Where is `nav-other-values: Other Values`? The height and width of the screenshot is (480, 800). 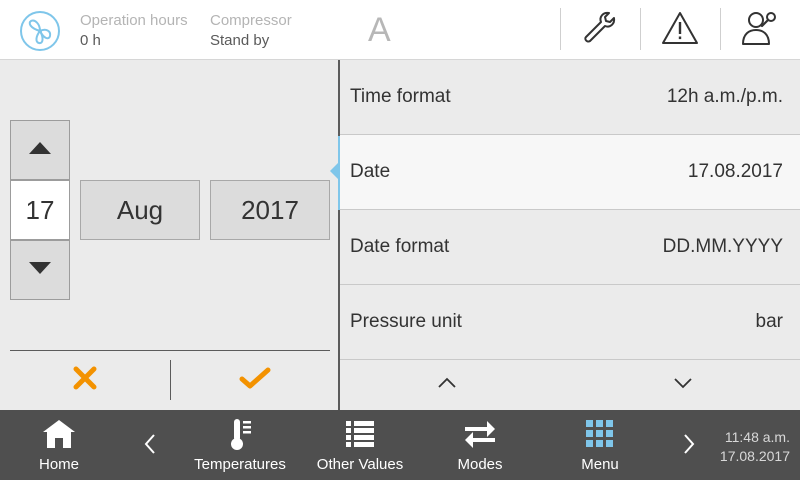 nav-other-values: Other Values is located at coordinates (360, 445).